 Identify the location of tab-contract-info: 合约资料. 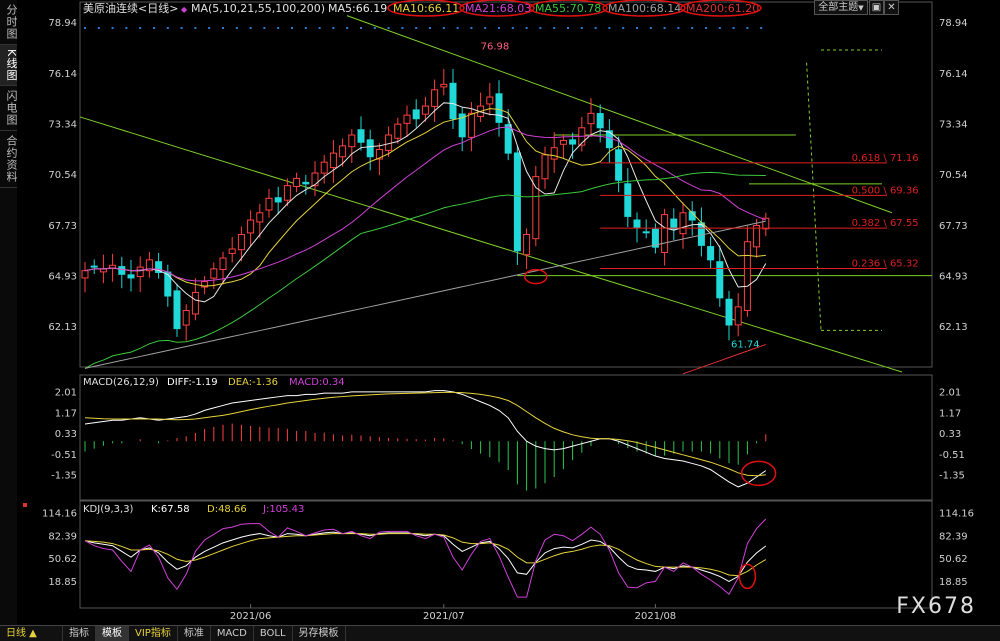
(9, 160).